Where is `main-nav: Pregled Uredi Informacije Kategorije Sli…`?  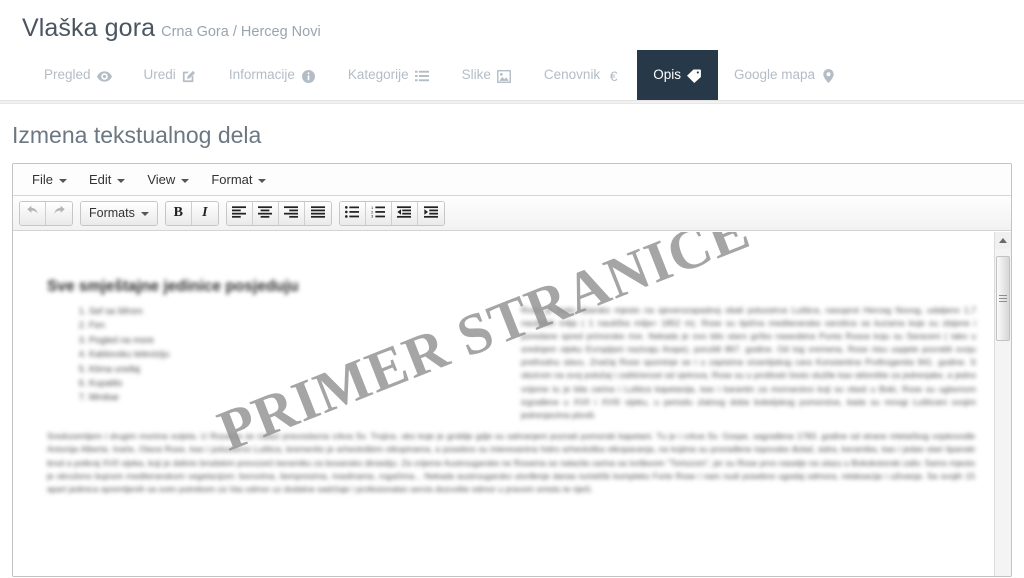
main-nav: Pregled Uredi Informacije Kategorije Sli… is located at coordinates (512, 74).